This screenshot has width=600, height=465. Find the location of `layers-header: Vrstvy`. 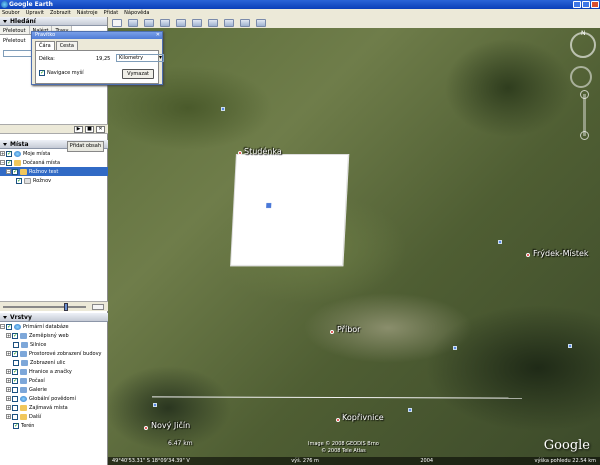

layers-header: Vrstvy is located at coordinates (54, 317).